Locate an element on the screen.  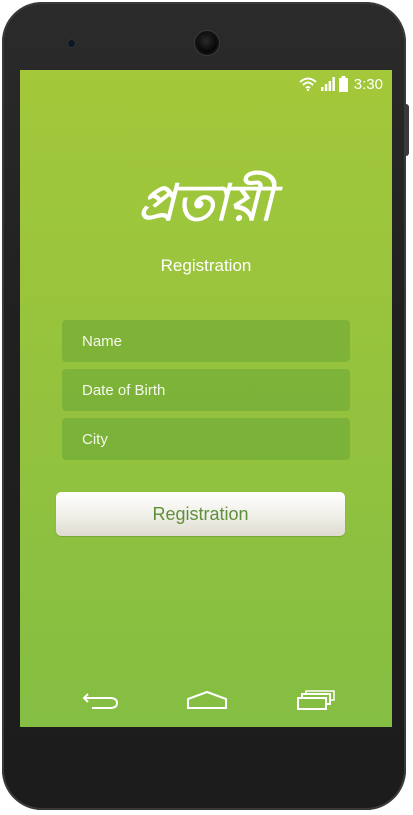
status-bar: 3:30 is located at coordinates (341, 84).